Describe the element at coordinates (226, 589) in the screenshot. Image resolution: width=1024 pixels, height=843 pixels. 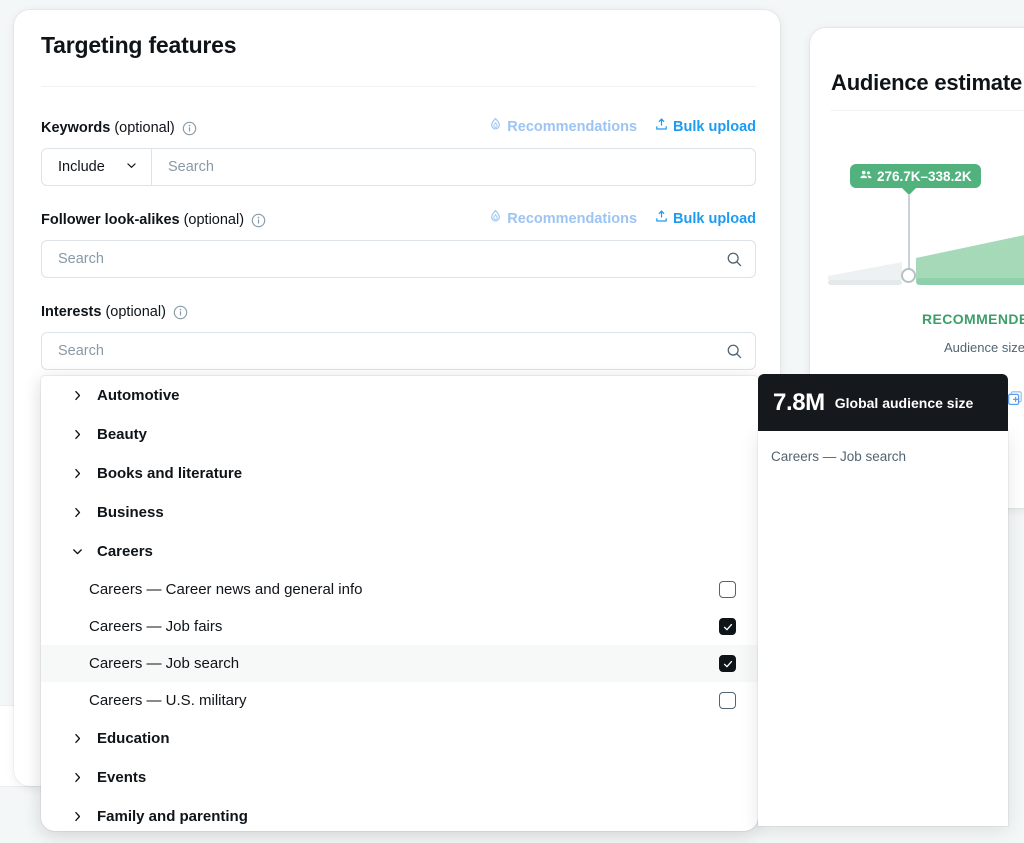
I see `interest-item-label: Careers — Career news and general info` at that location.